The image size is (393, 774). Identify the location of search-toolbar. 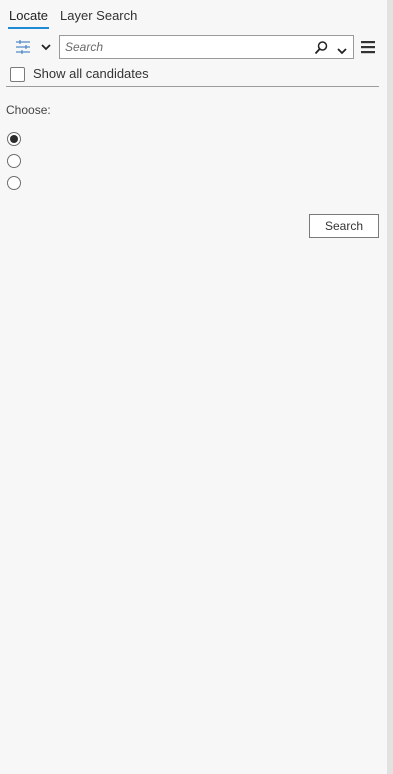
(193, 47).